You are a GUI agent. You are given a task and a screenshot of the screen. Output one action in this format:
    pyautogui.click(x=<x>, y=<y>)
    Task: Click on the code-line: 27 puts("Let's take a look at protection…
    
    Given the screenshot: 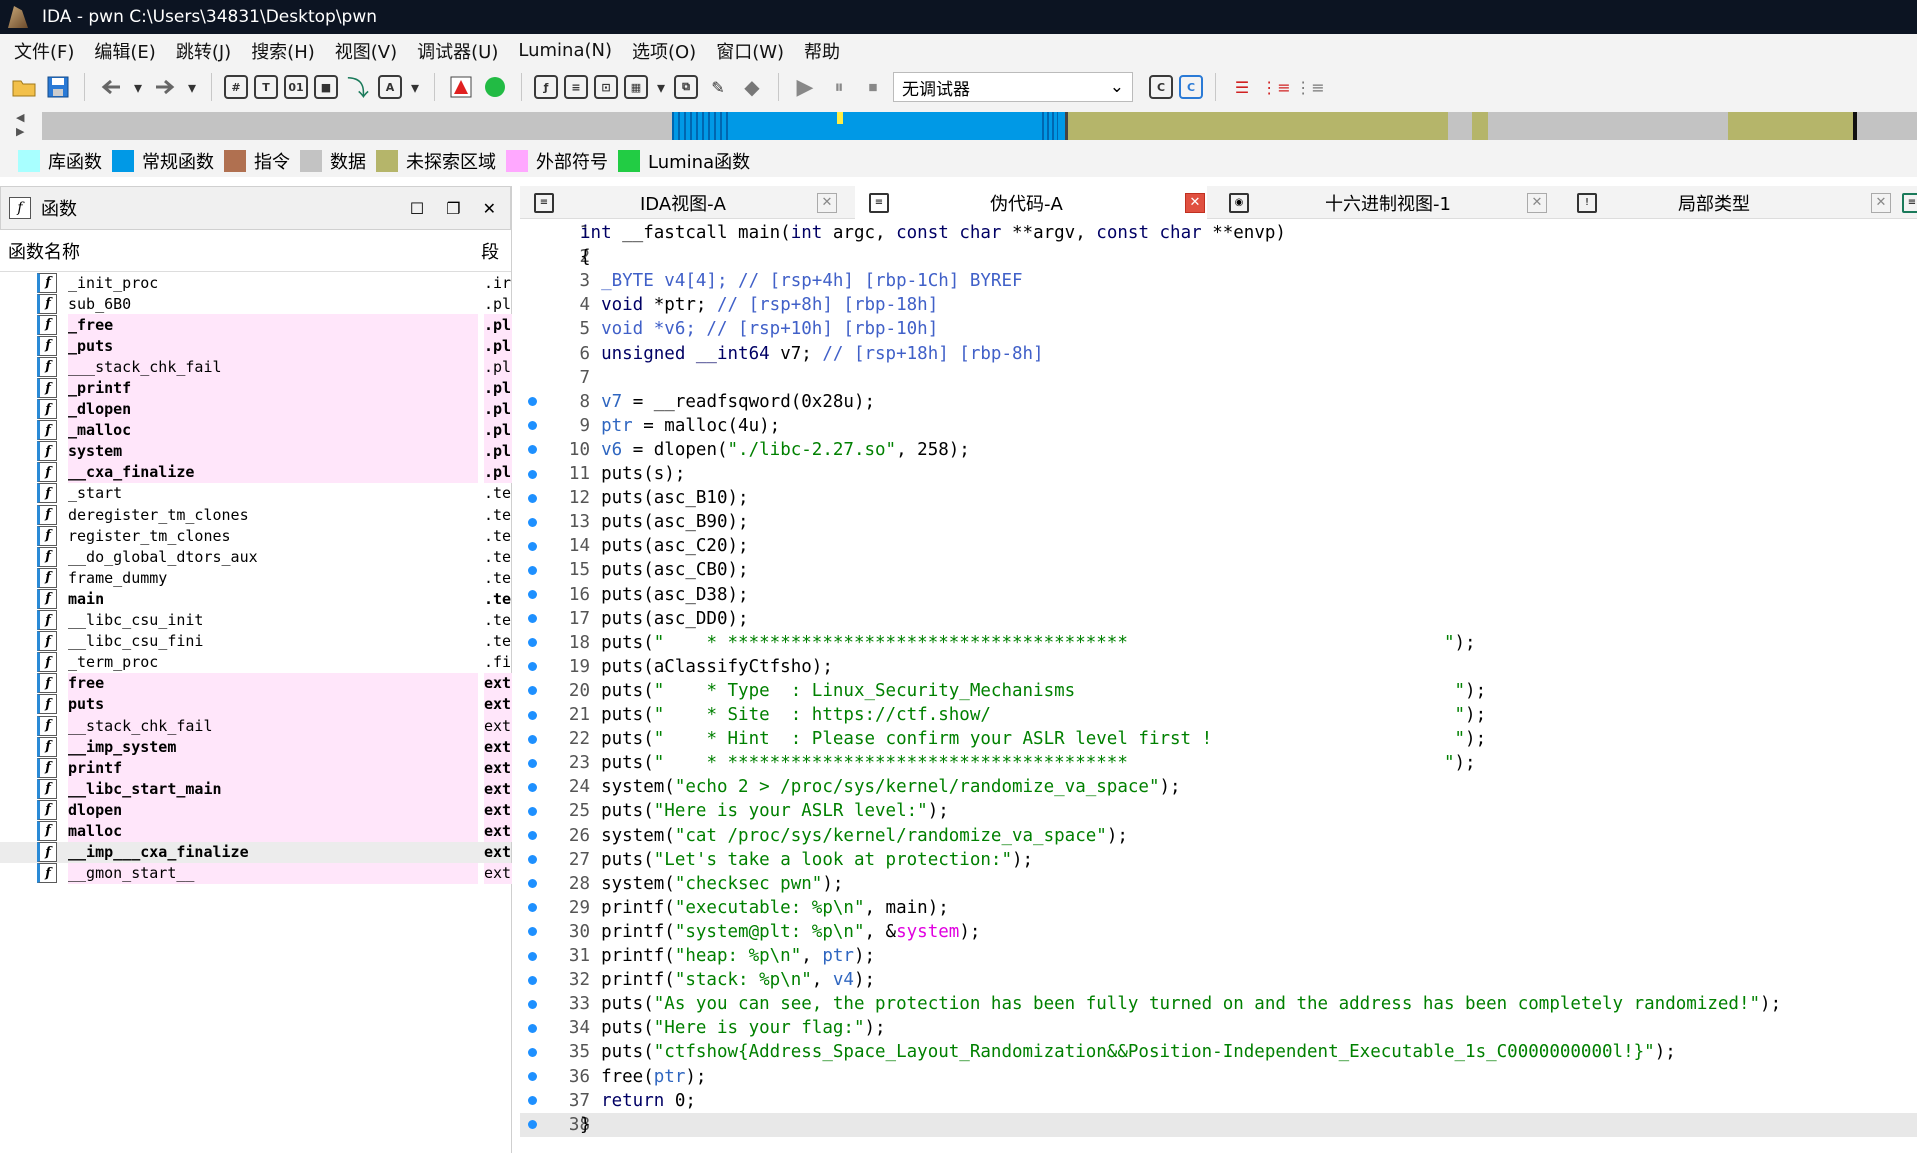 What is the action you would take?
    pyautogui.click(x=1218, y=860)
    